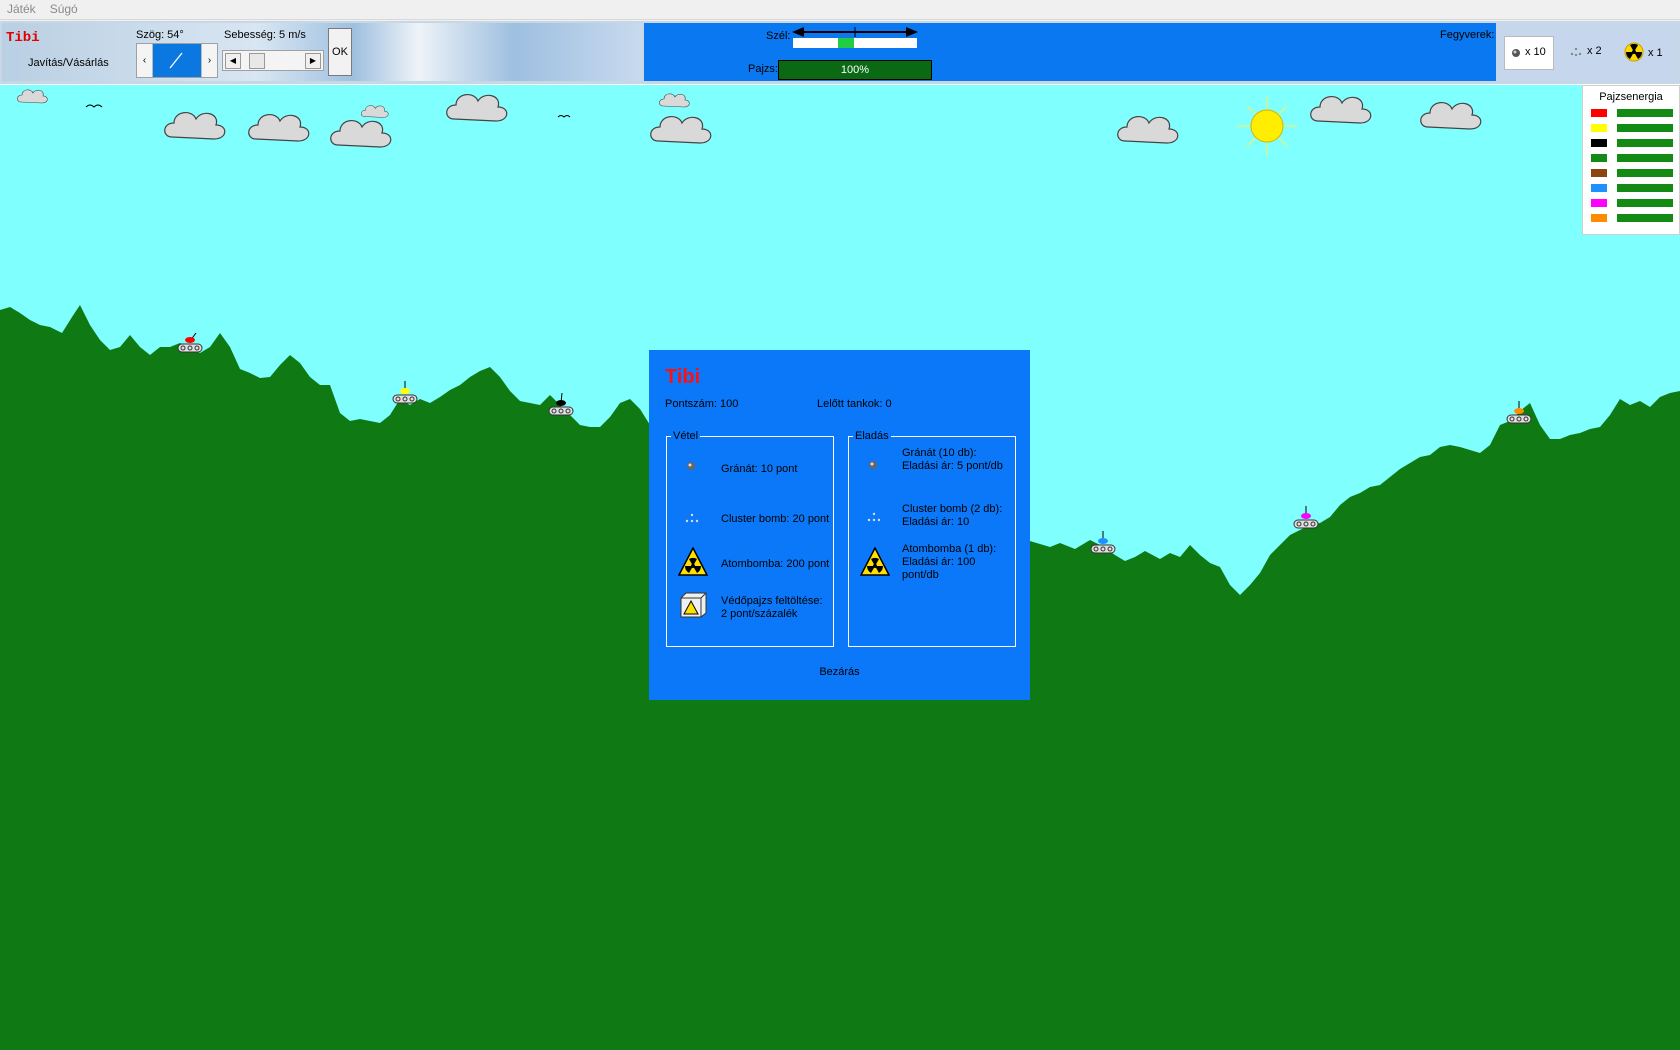 The image size is (1680, 1050). What do you see at coordinates (23, 38) in the screenshot?
I see `current-player-name: Tibi` at bounding box center [23, 38].